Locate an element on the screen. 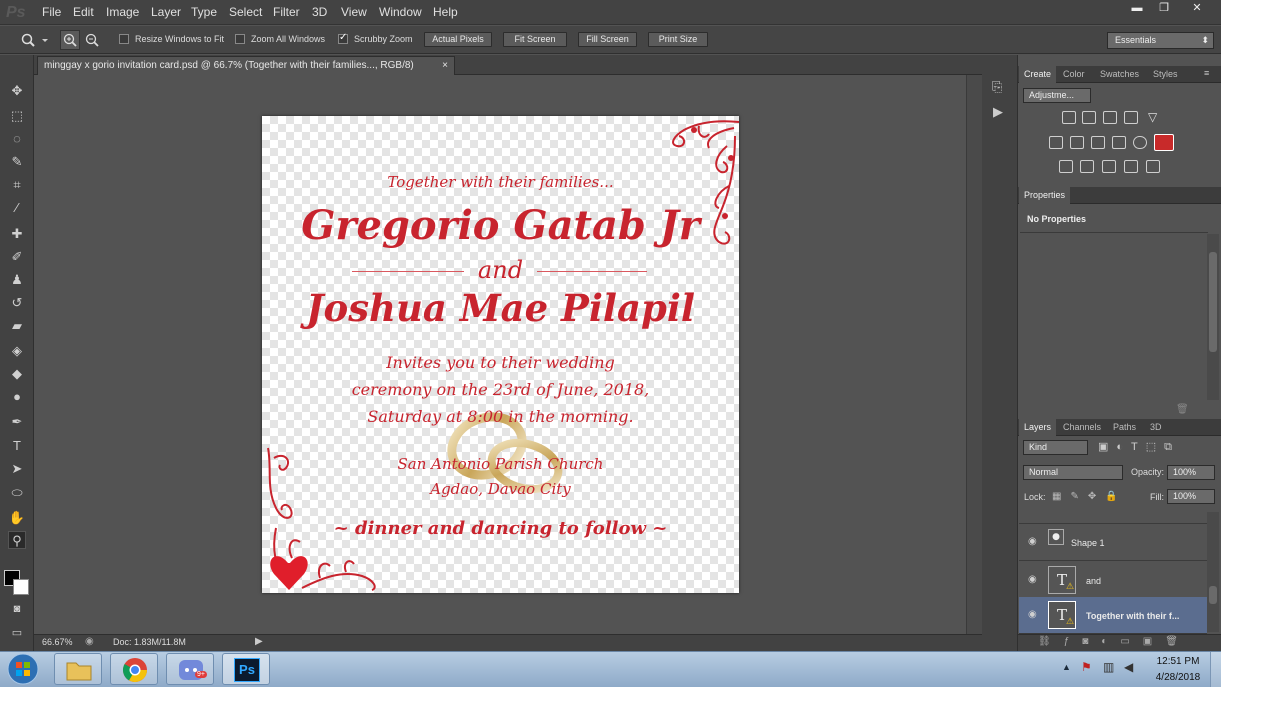  tab-3d: 3D is located at coordinates (1156, 427).